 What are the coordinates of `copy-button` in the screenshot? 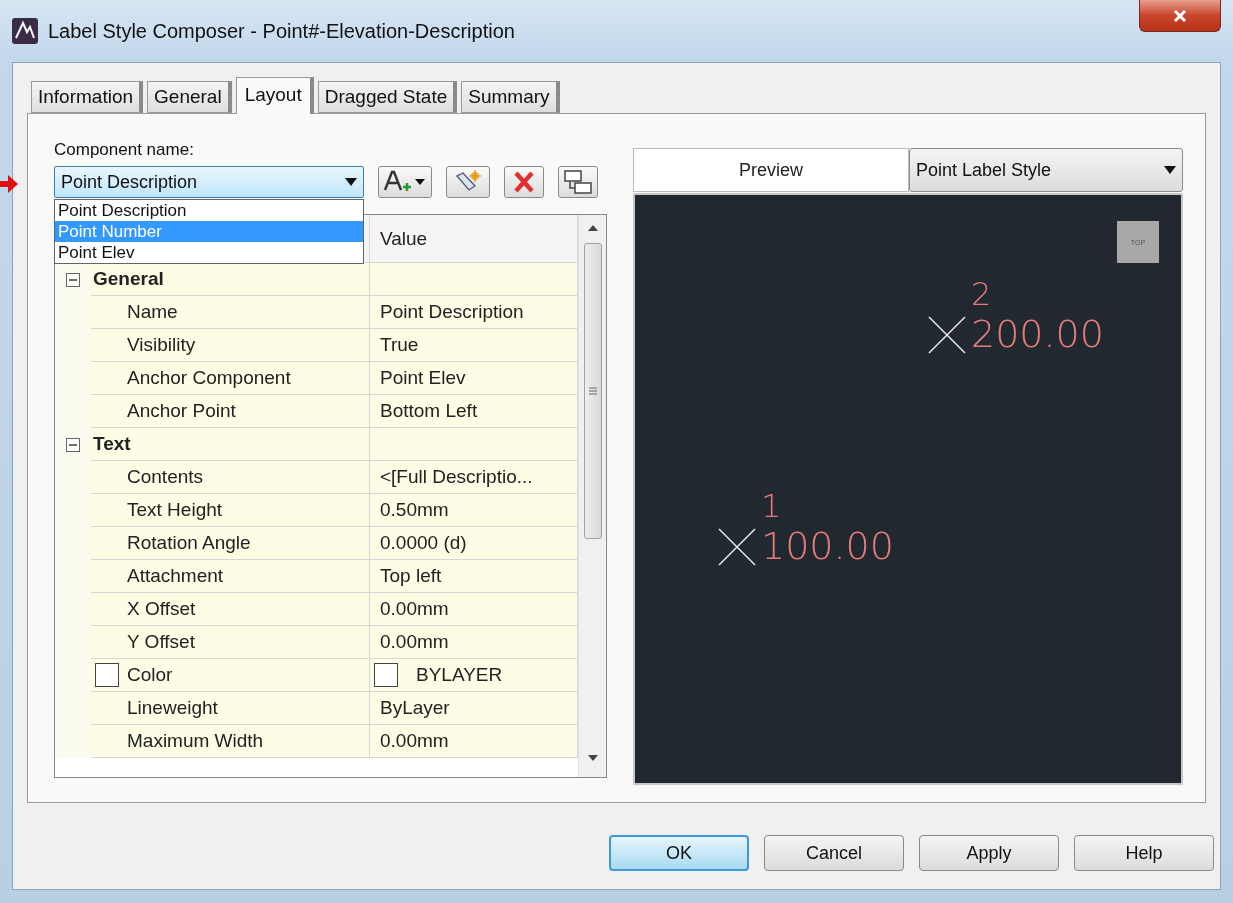 It's located at (578, 182).